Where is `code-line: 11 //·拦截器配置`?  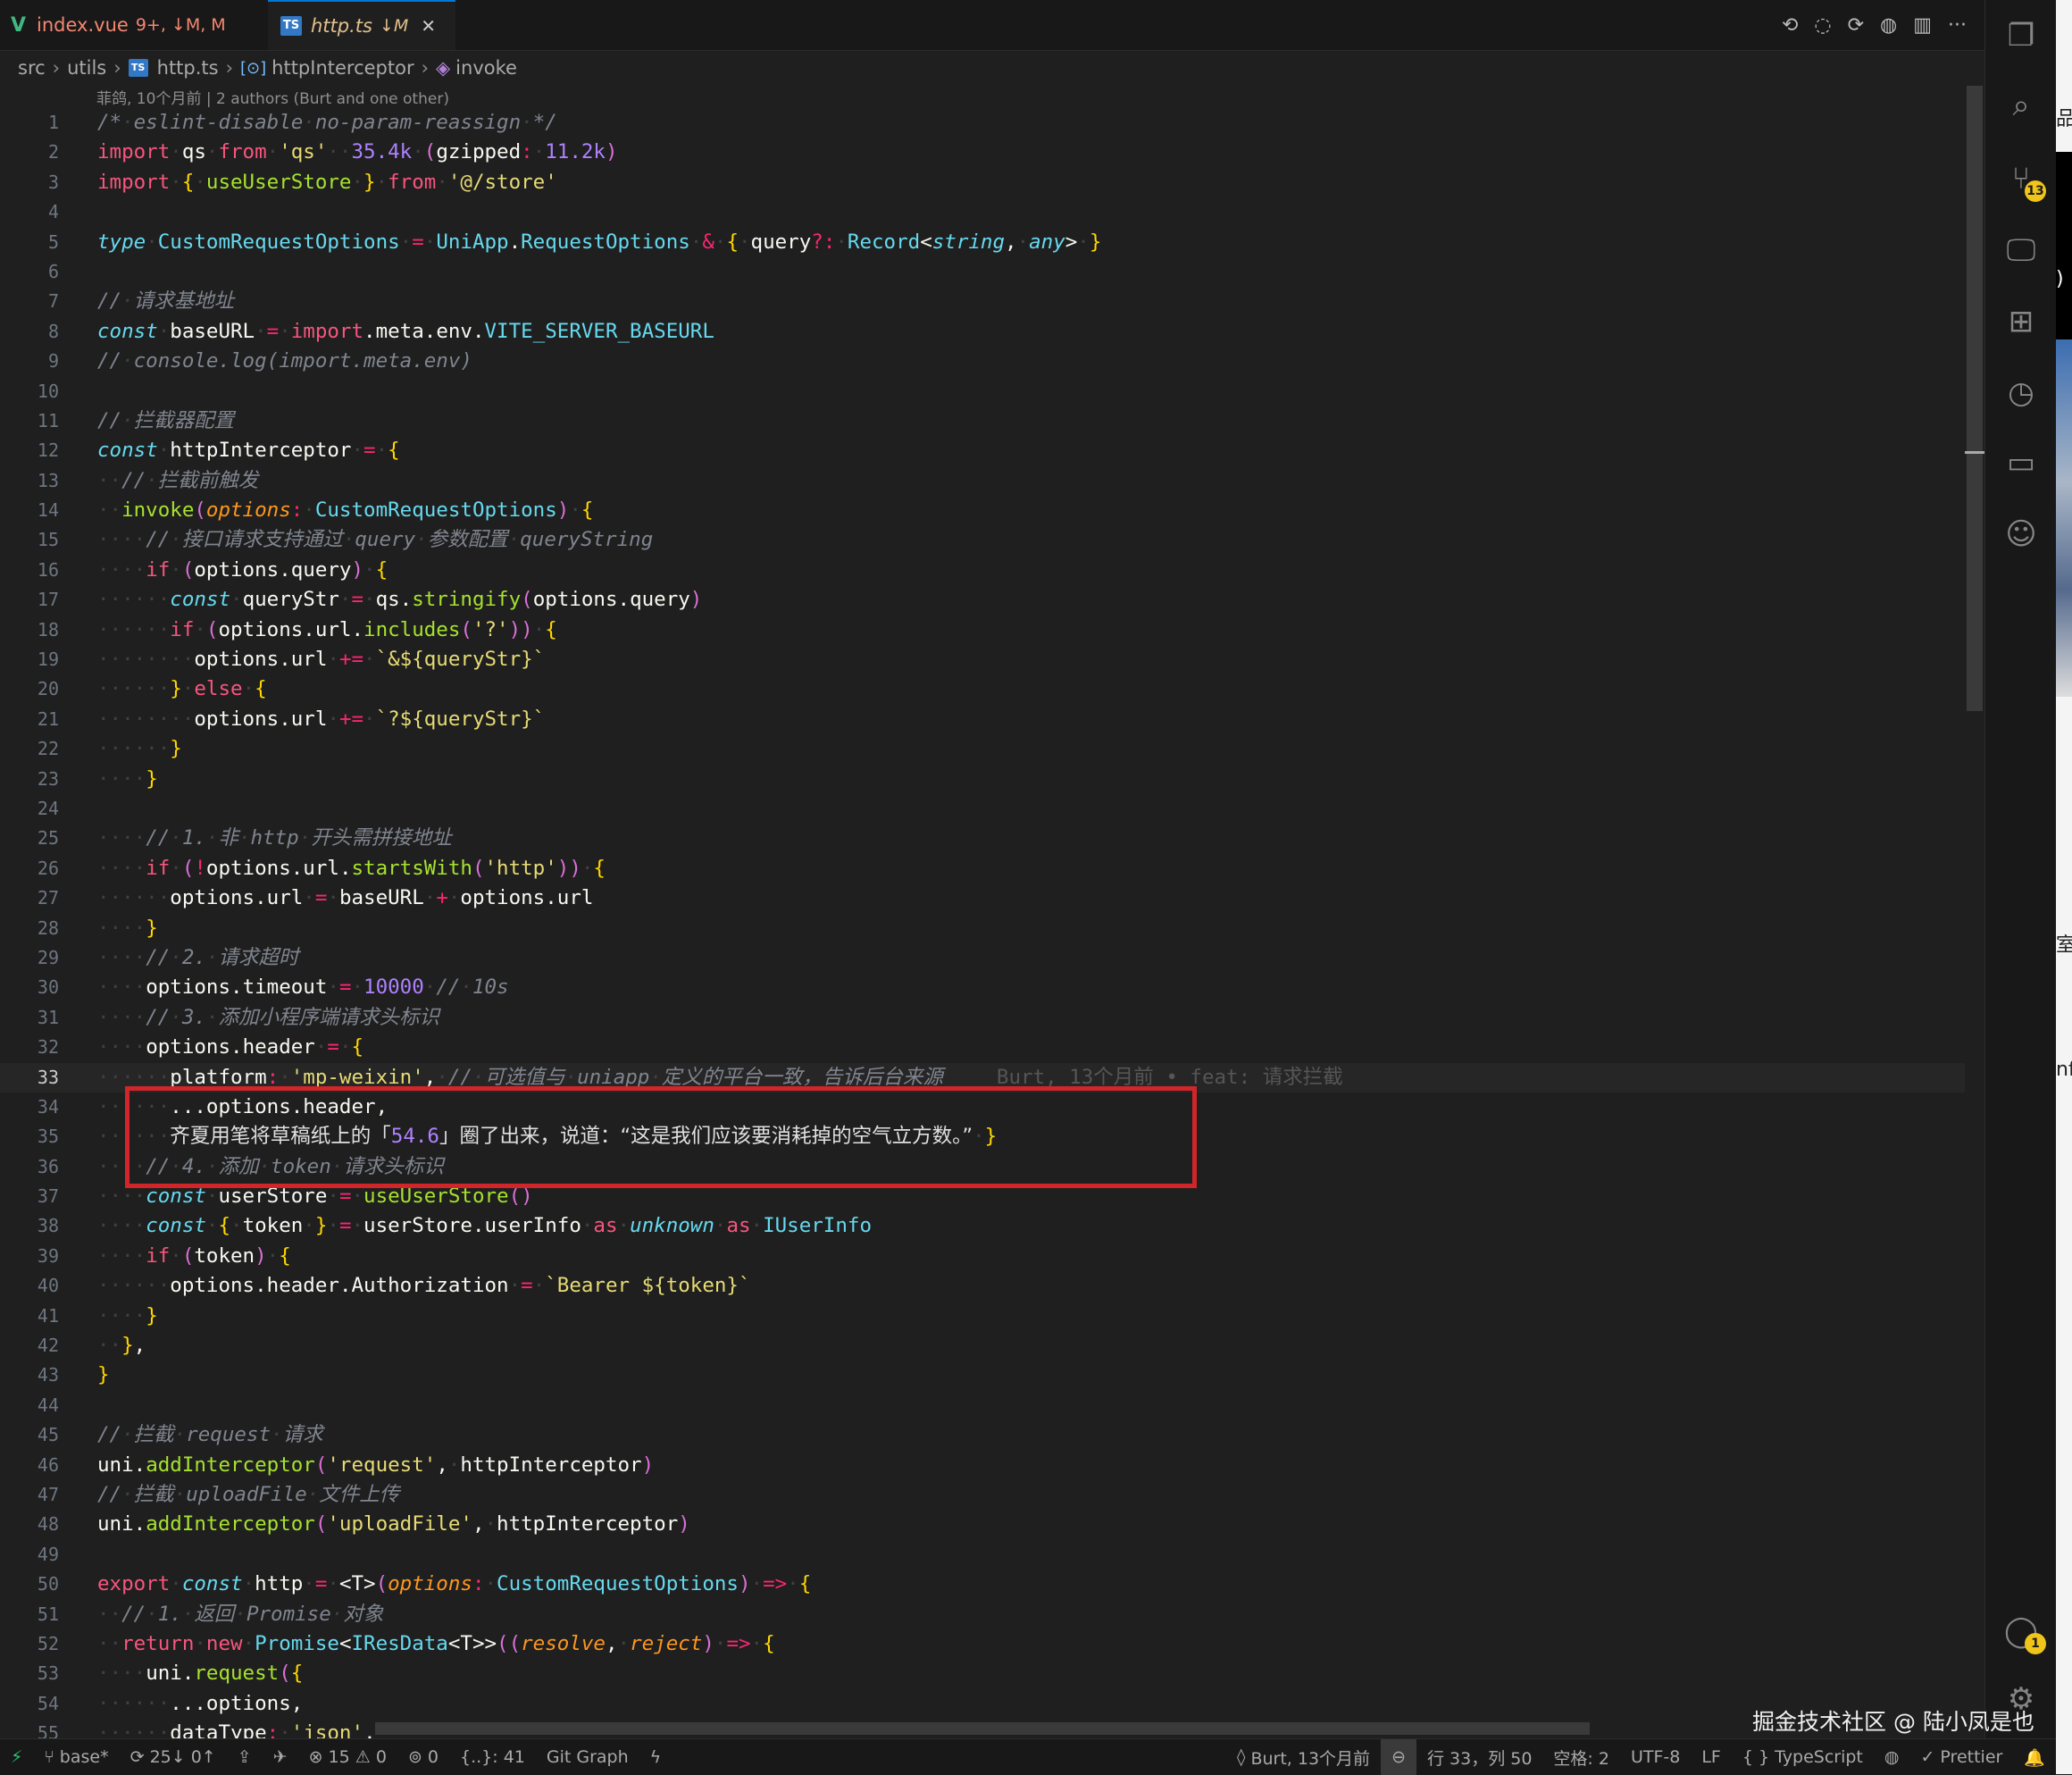
code-line: 11 //·拦截器配置 is located at coordinates (982, 421).